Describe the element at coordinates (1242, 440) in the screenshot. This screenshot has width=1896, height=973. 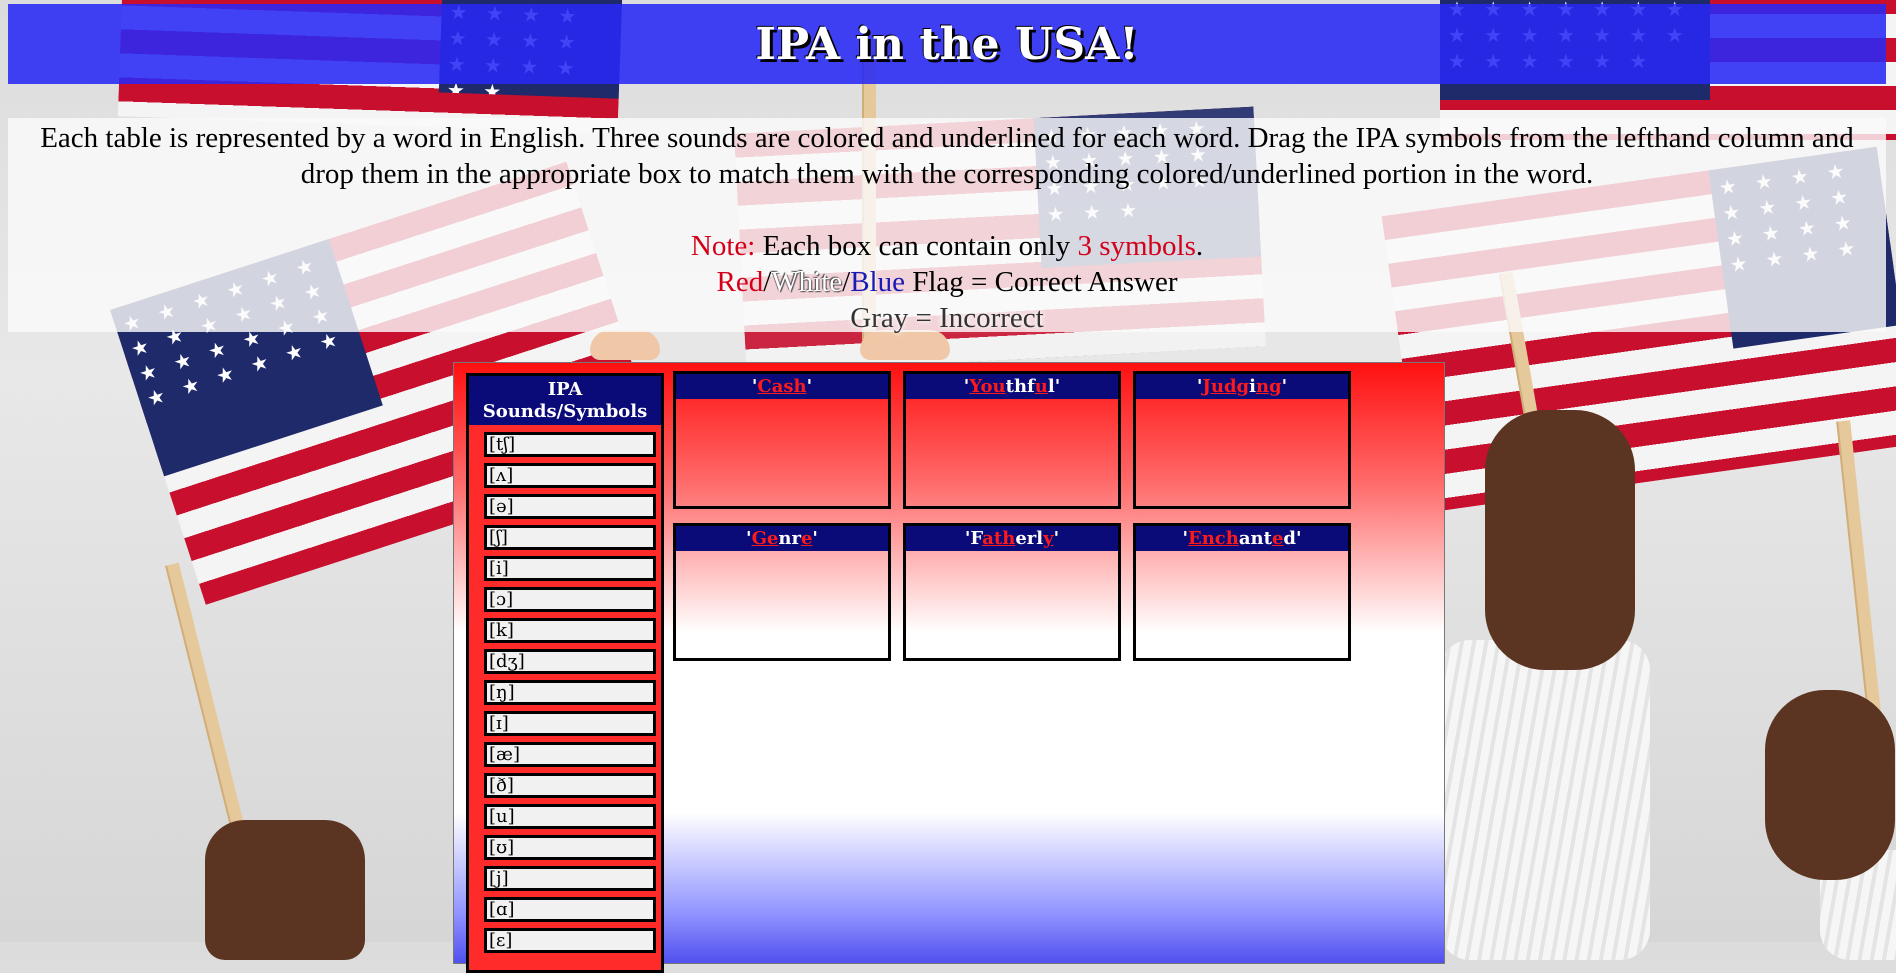
I see `word-drop-box: 'Judging'` at that location.